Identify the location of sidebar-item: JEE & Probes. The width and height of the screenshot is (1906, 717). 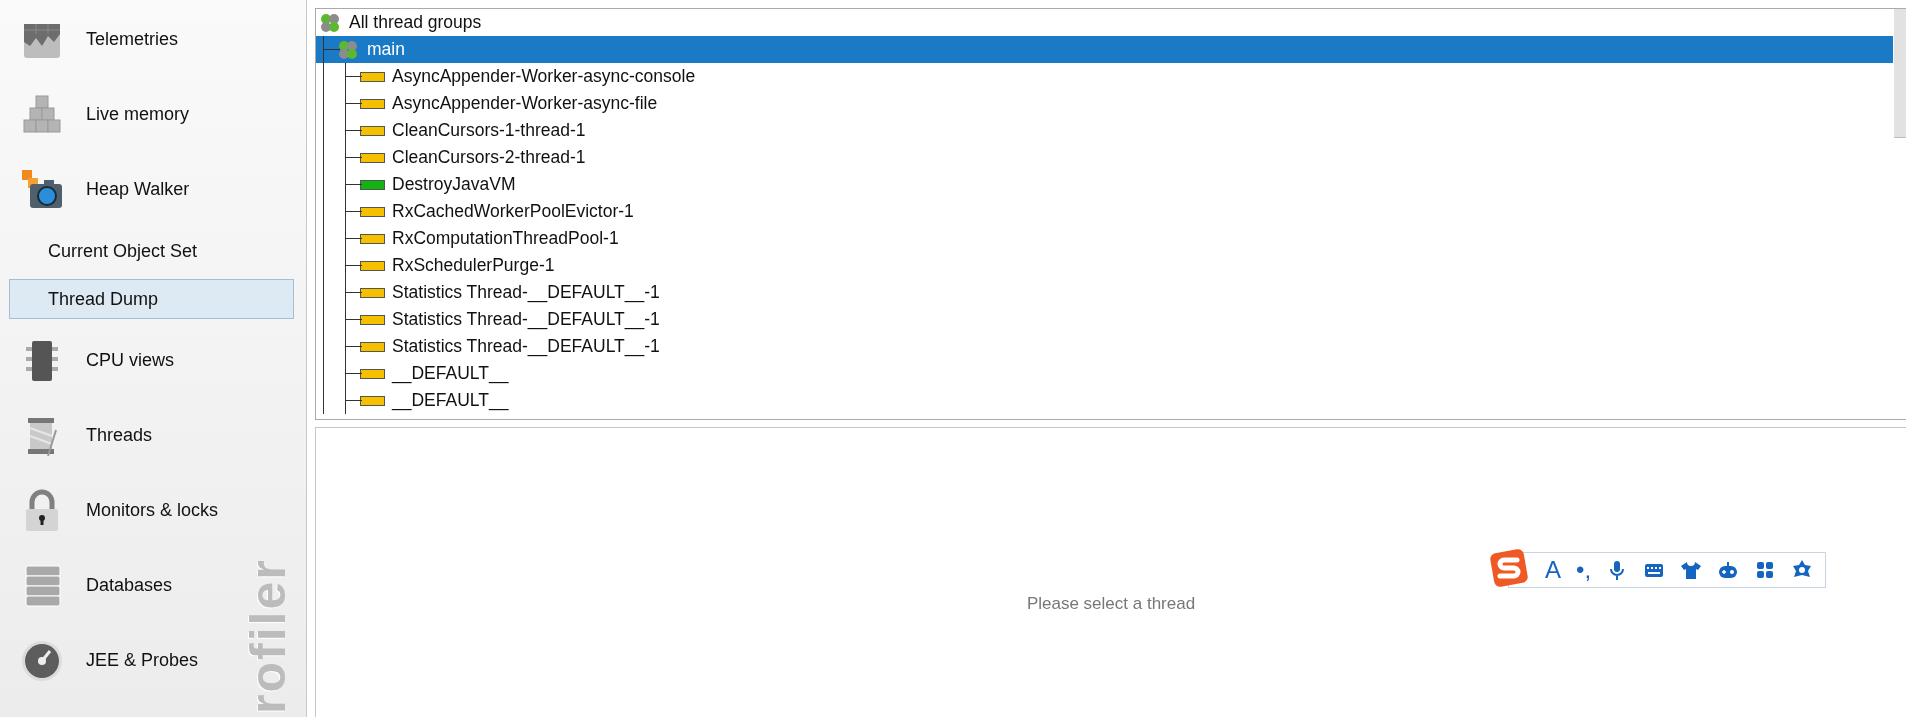
(103, 660).